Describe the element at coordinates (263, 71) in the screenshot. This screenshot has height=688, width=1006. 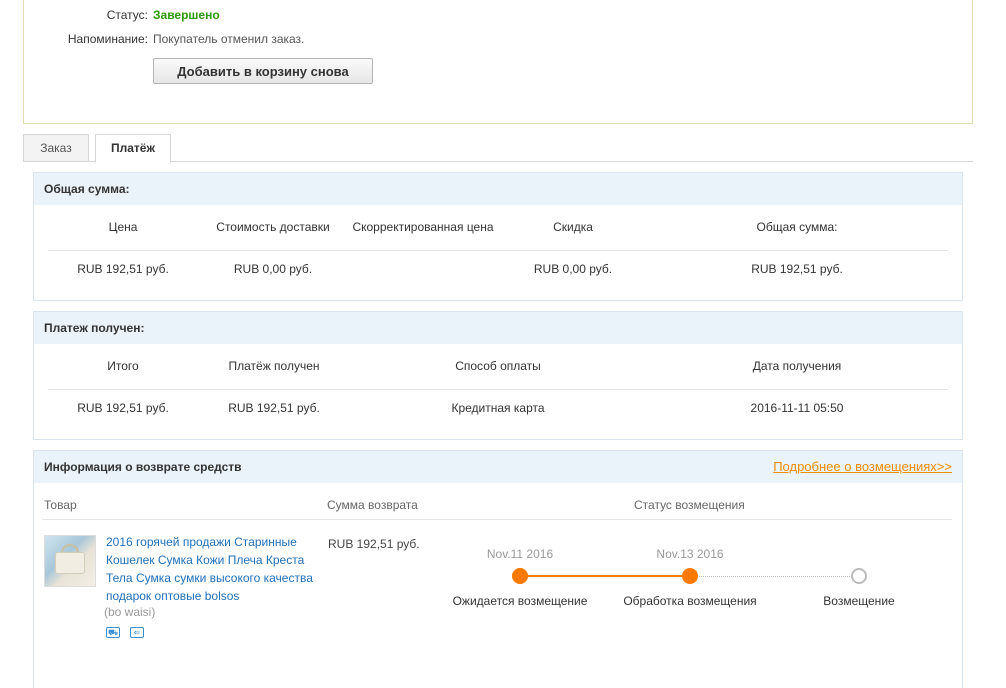
I see `add-to-cart-again-button: Добавить в корзину снова` at that location.